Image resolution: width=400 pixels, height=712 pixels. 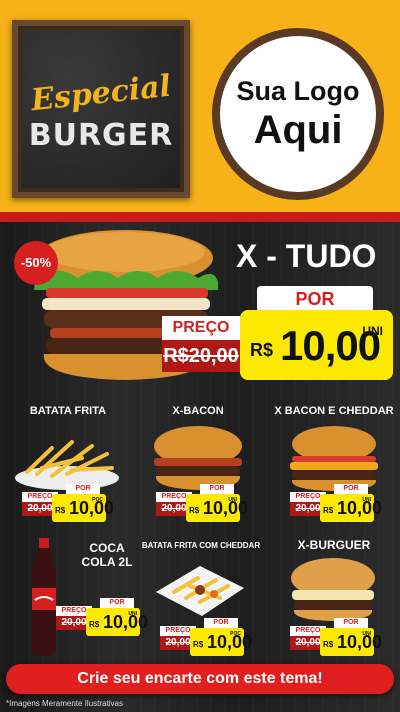 What do you see at coordinates (201, 356) in the screenshot?
I see `old-price: R$20,00` at bounding box center [201, 356].